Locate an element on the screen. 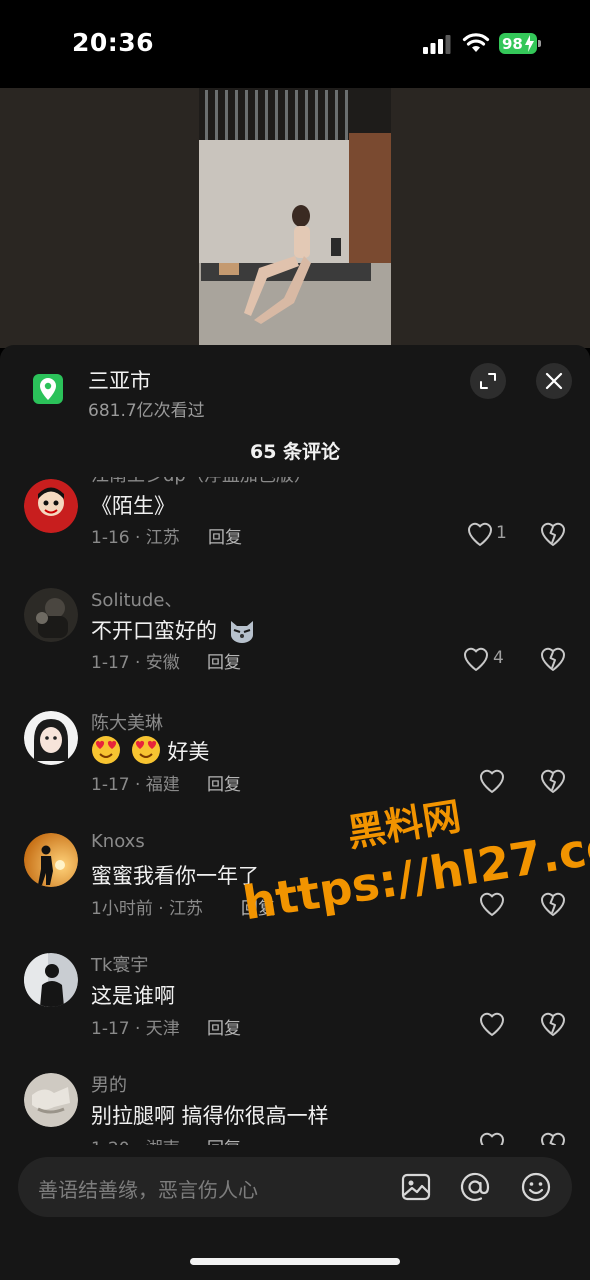 Image resolution: width=590 pixels, height=1280 pixels. comment-item: 江南王彡dp（浮盖加色版） 《陌生》 1-16 · 江苏 回复 1 is located at coordinates (295, 526).